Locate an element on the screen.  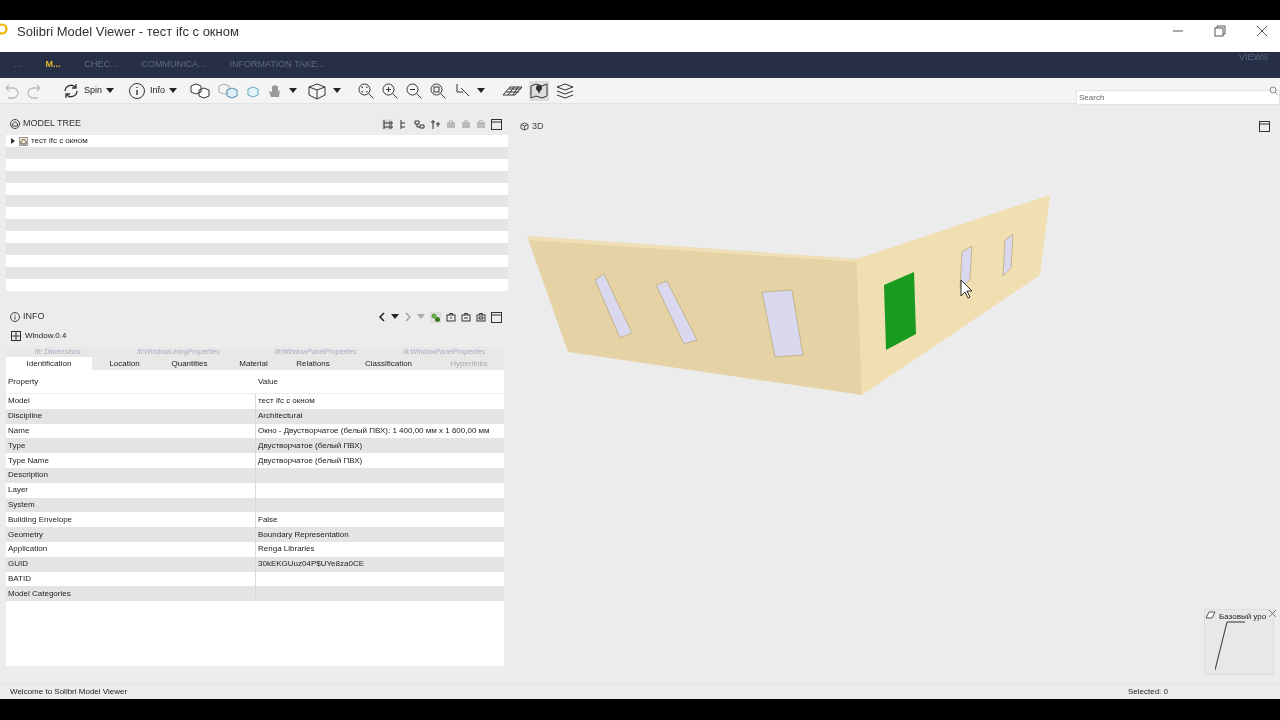
table-cell: BATID is located at coordinates (19, 578).